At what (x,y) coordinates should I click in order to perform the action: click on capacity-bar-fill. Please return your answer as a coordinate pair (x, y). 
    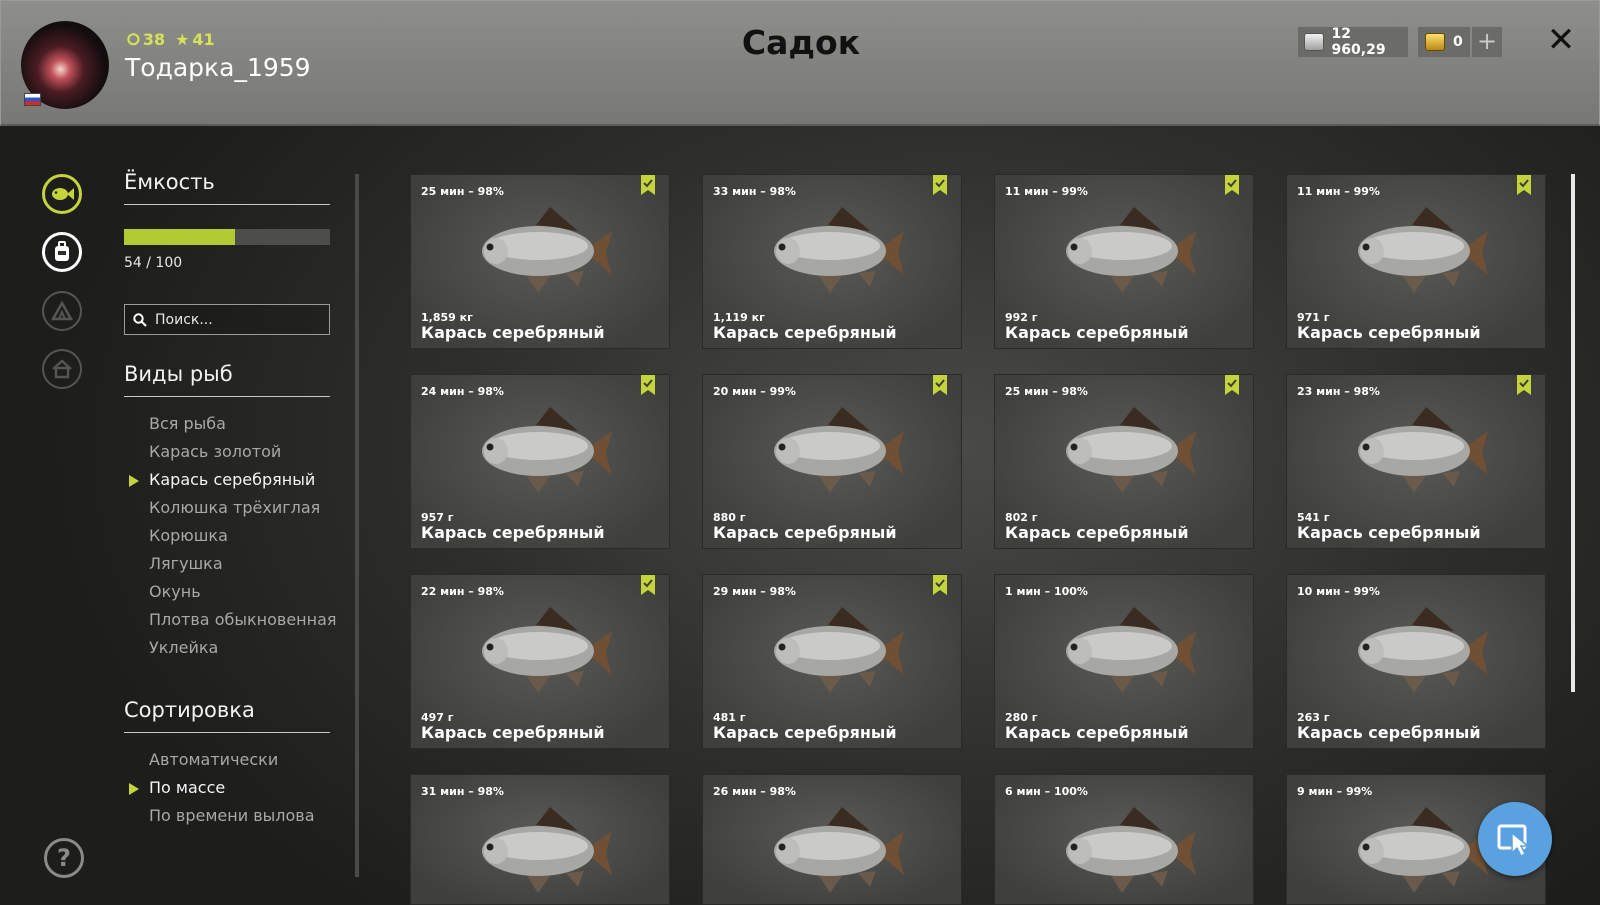
    Looking at the image, I should click on (180, 237).